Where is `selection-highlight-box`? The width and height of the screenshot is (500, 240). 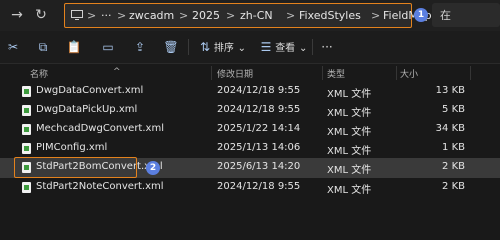
selection-highlight-box is located at coordinates (75, 167).